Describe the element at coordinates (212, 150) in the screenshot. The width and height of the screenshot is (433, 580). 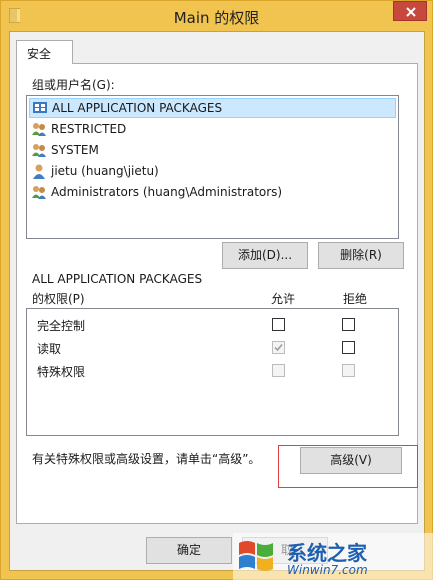
I see `list-item: SYSTEM` at that location.